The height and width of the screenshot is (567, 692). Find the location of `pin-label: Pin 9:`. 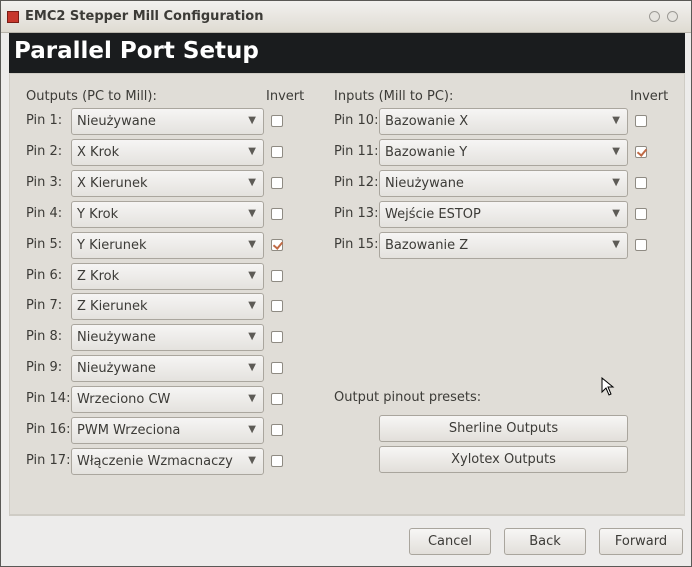

pin-label: Pin 9: is located at coordinates (44, 368).